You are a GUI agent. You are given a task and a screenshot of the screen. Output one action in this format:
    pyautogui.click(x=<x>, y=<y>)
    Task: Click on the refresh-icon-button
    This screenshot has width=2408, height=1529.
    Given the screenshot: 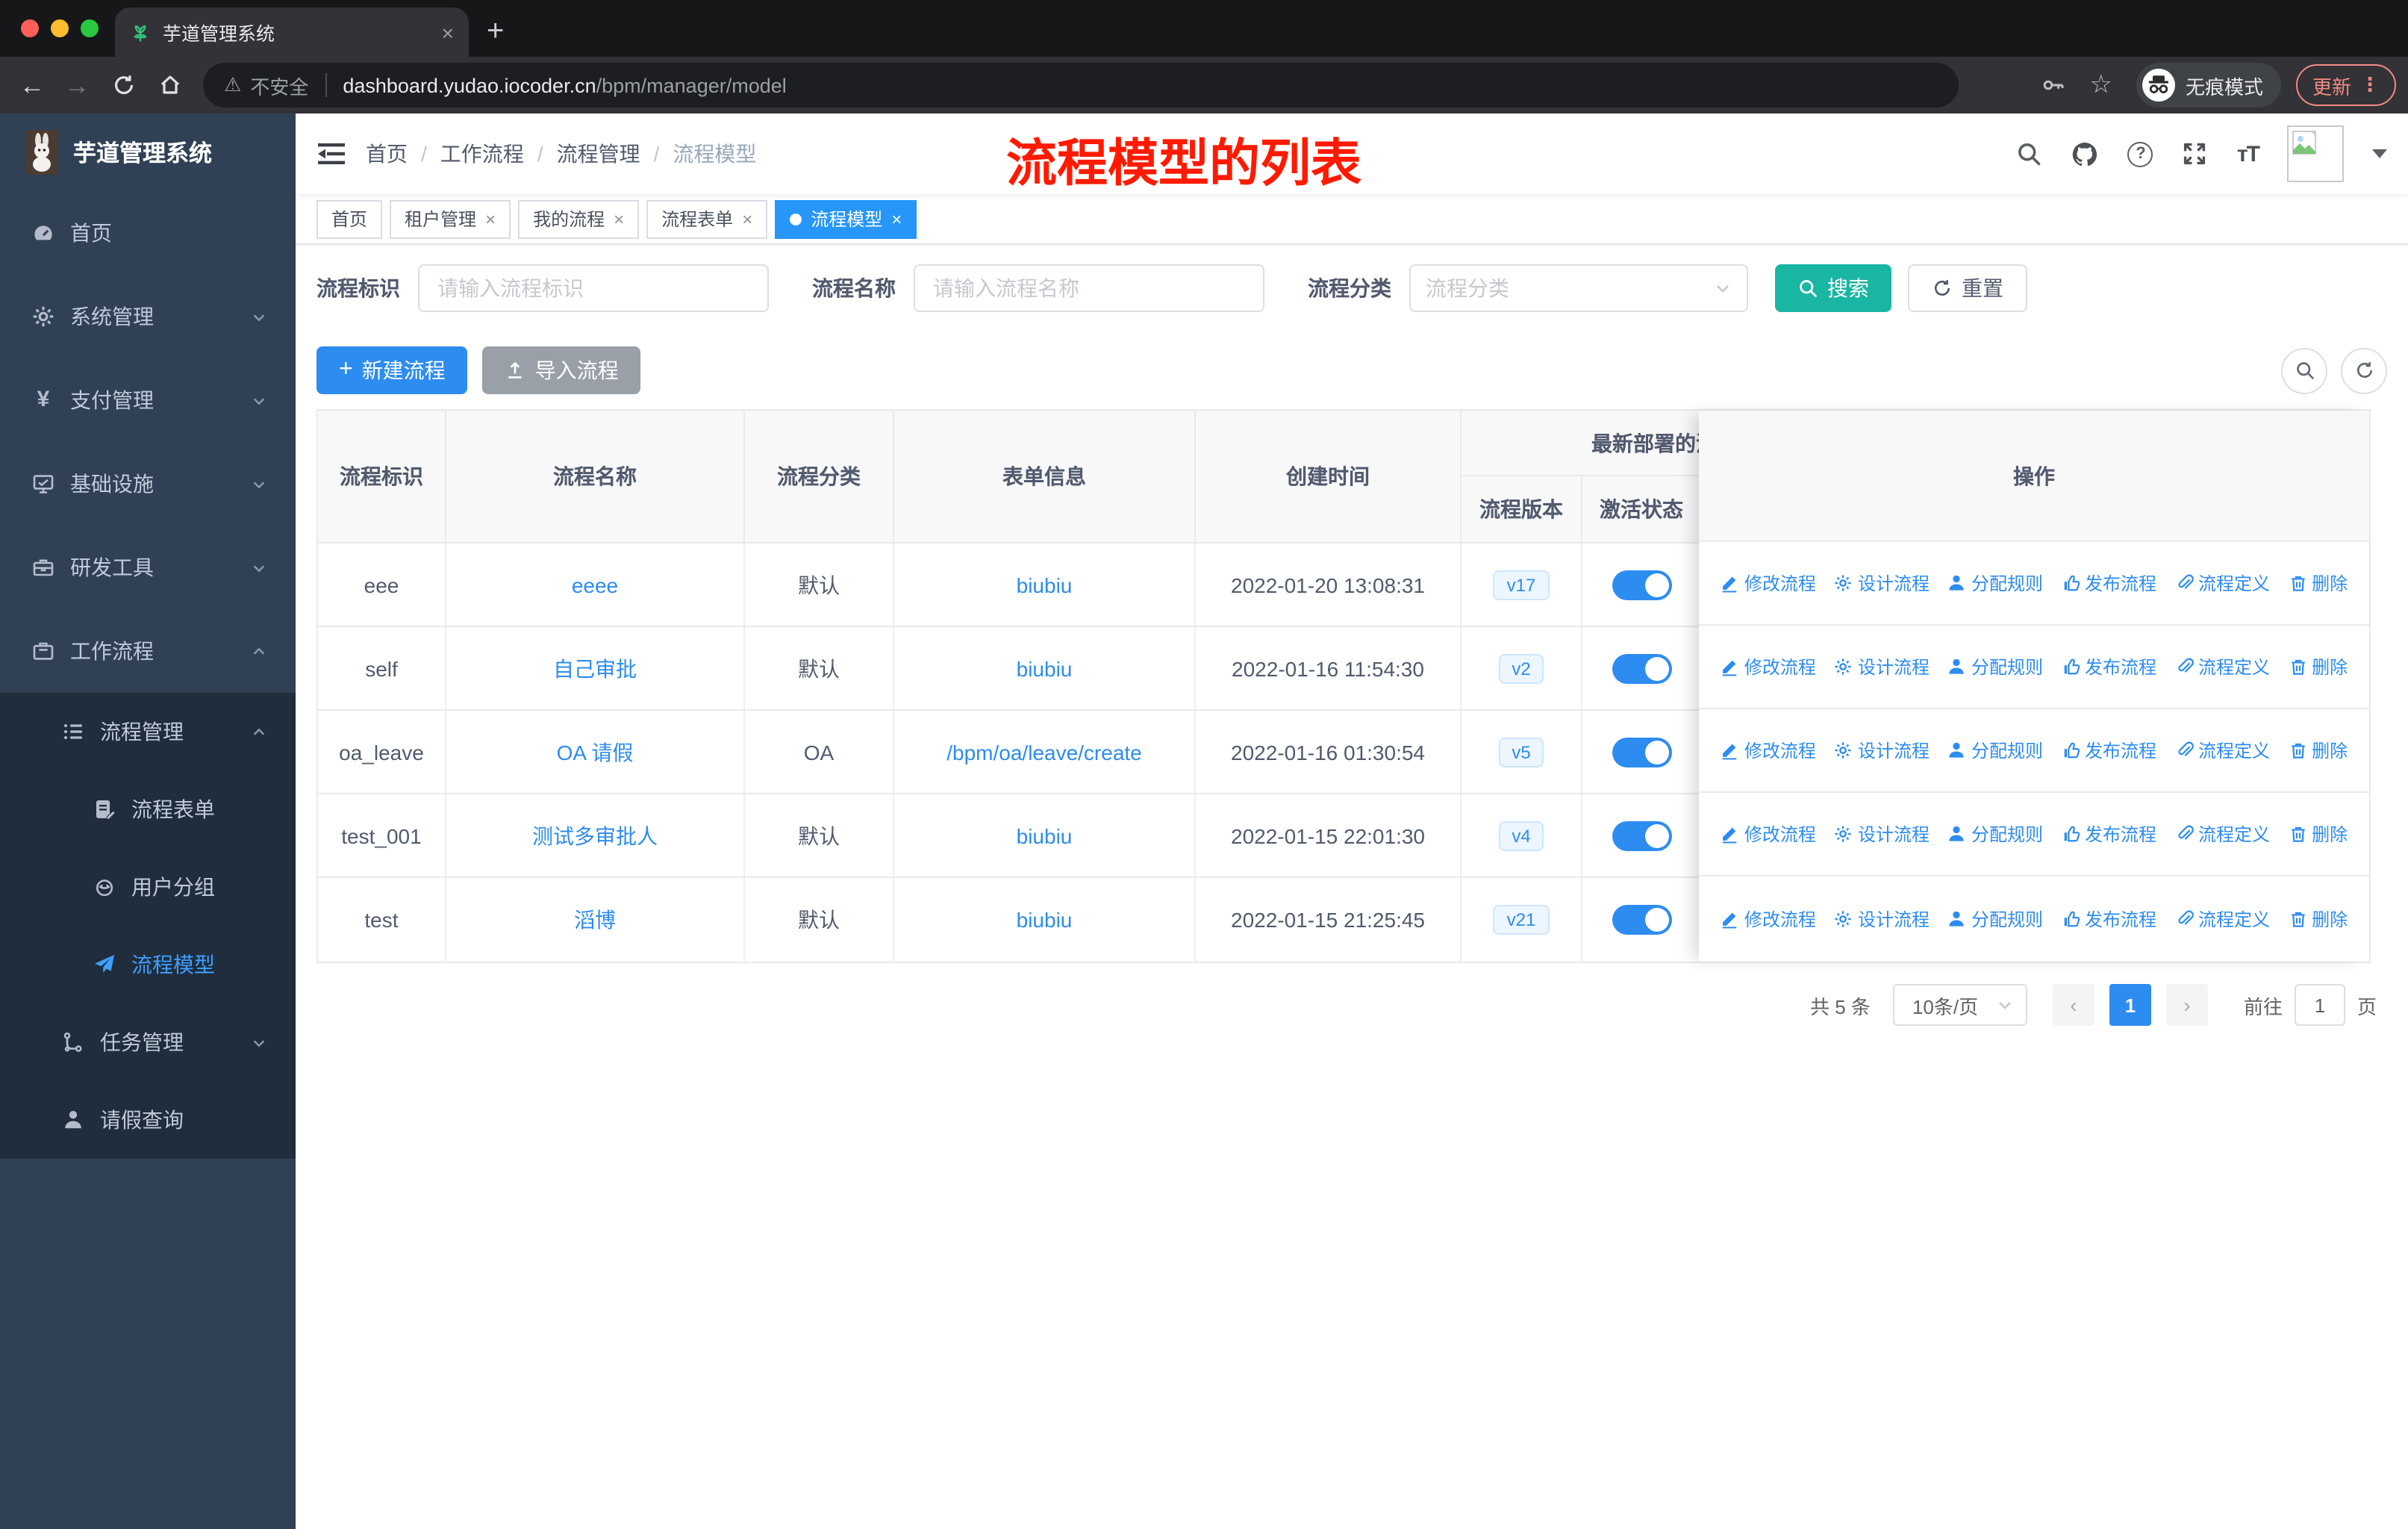 What is the action you would take?
    pyautogui.click(x=2364, y=370)
    